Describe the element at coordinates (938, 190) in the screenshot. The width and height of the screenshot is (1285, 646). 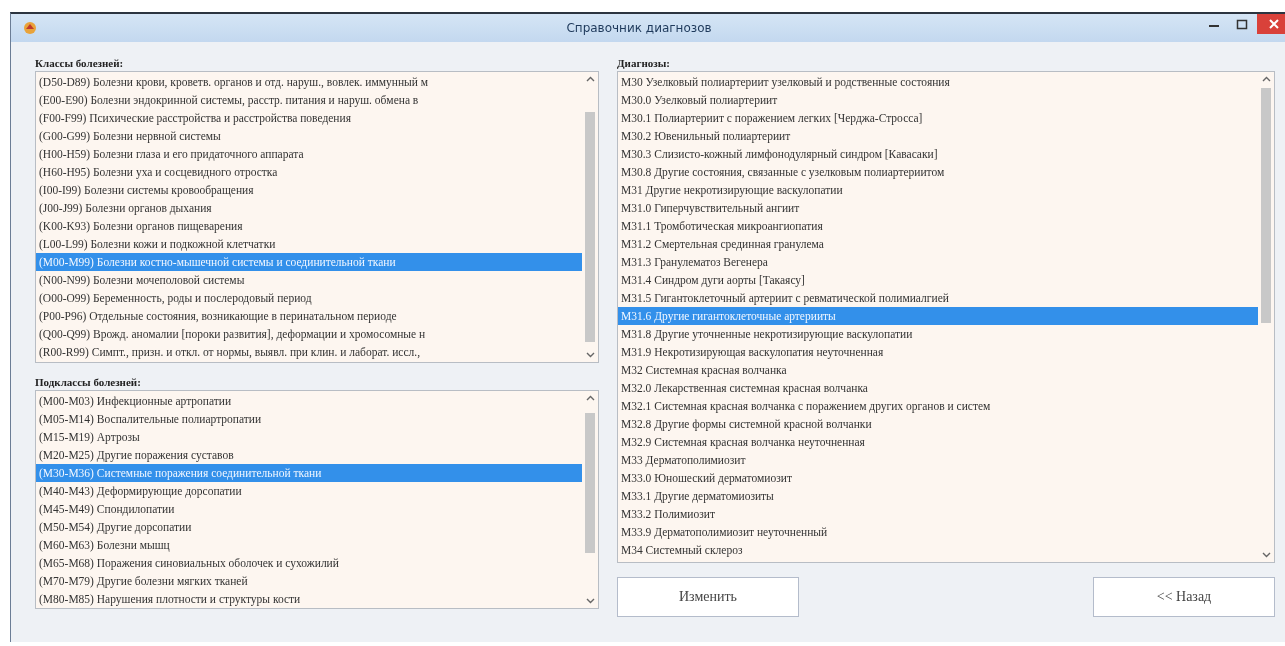
I see `list-item: M31 Другие некротизирующие васкулопатии` at that location.